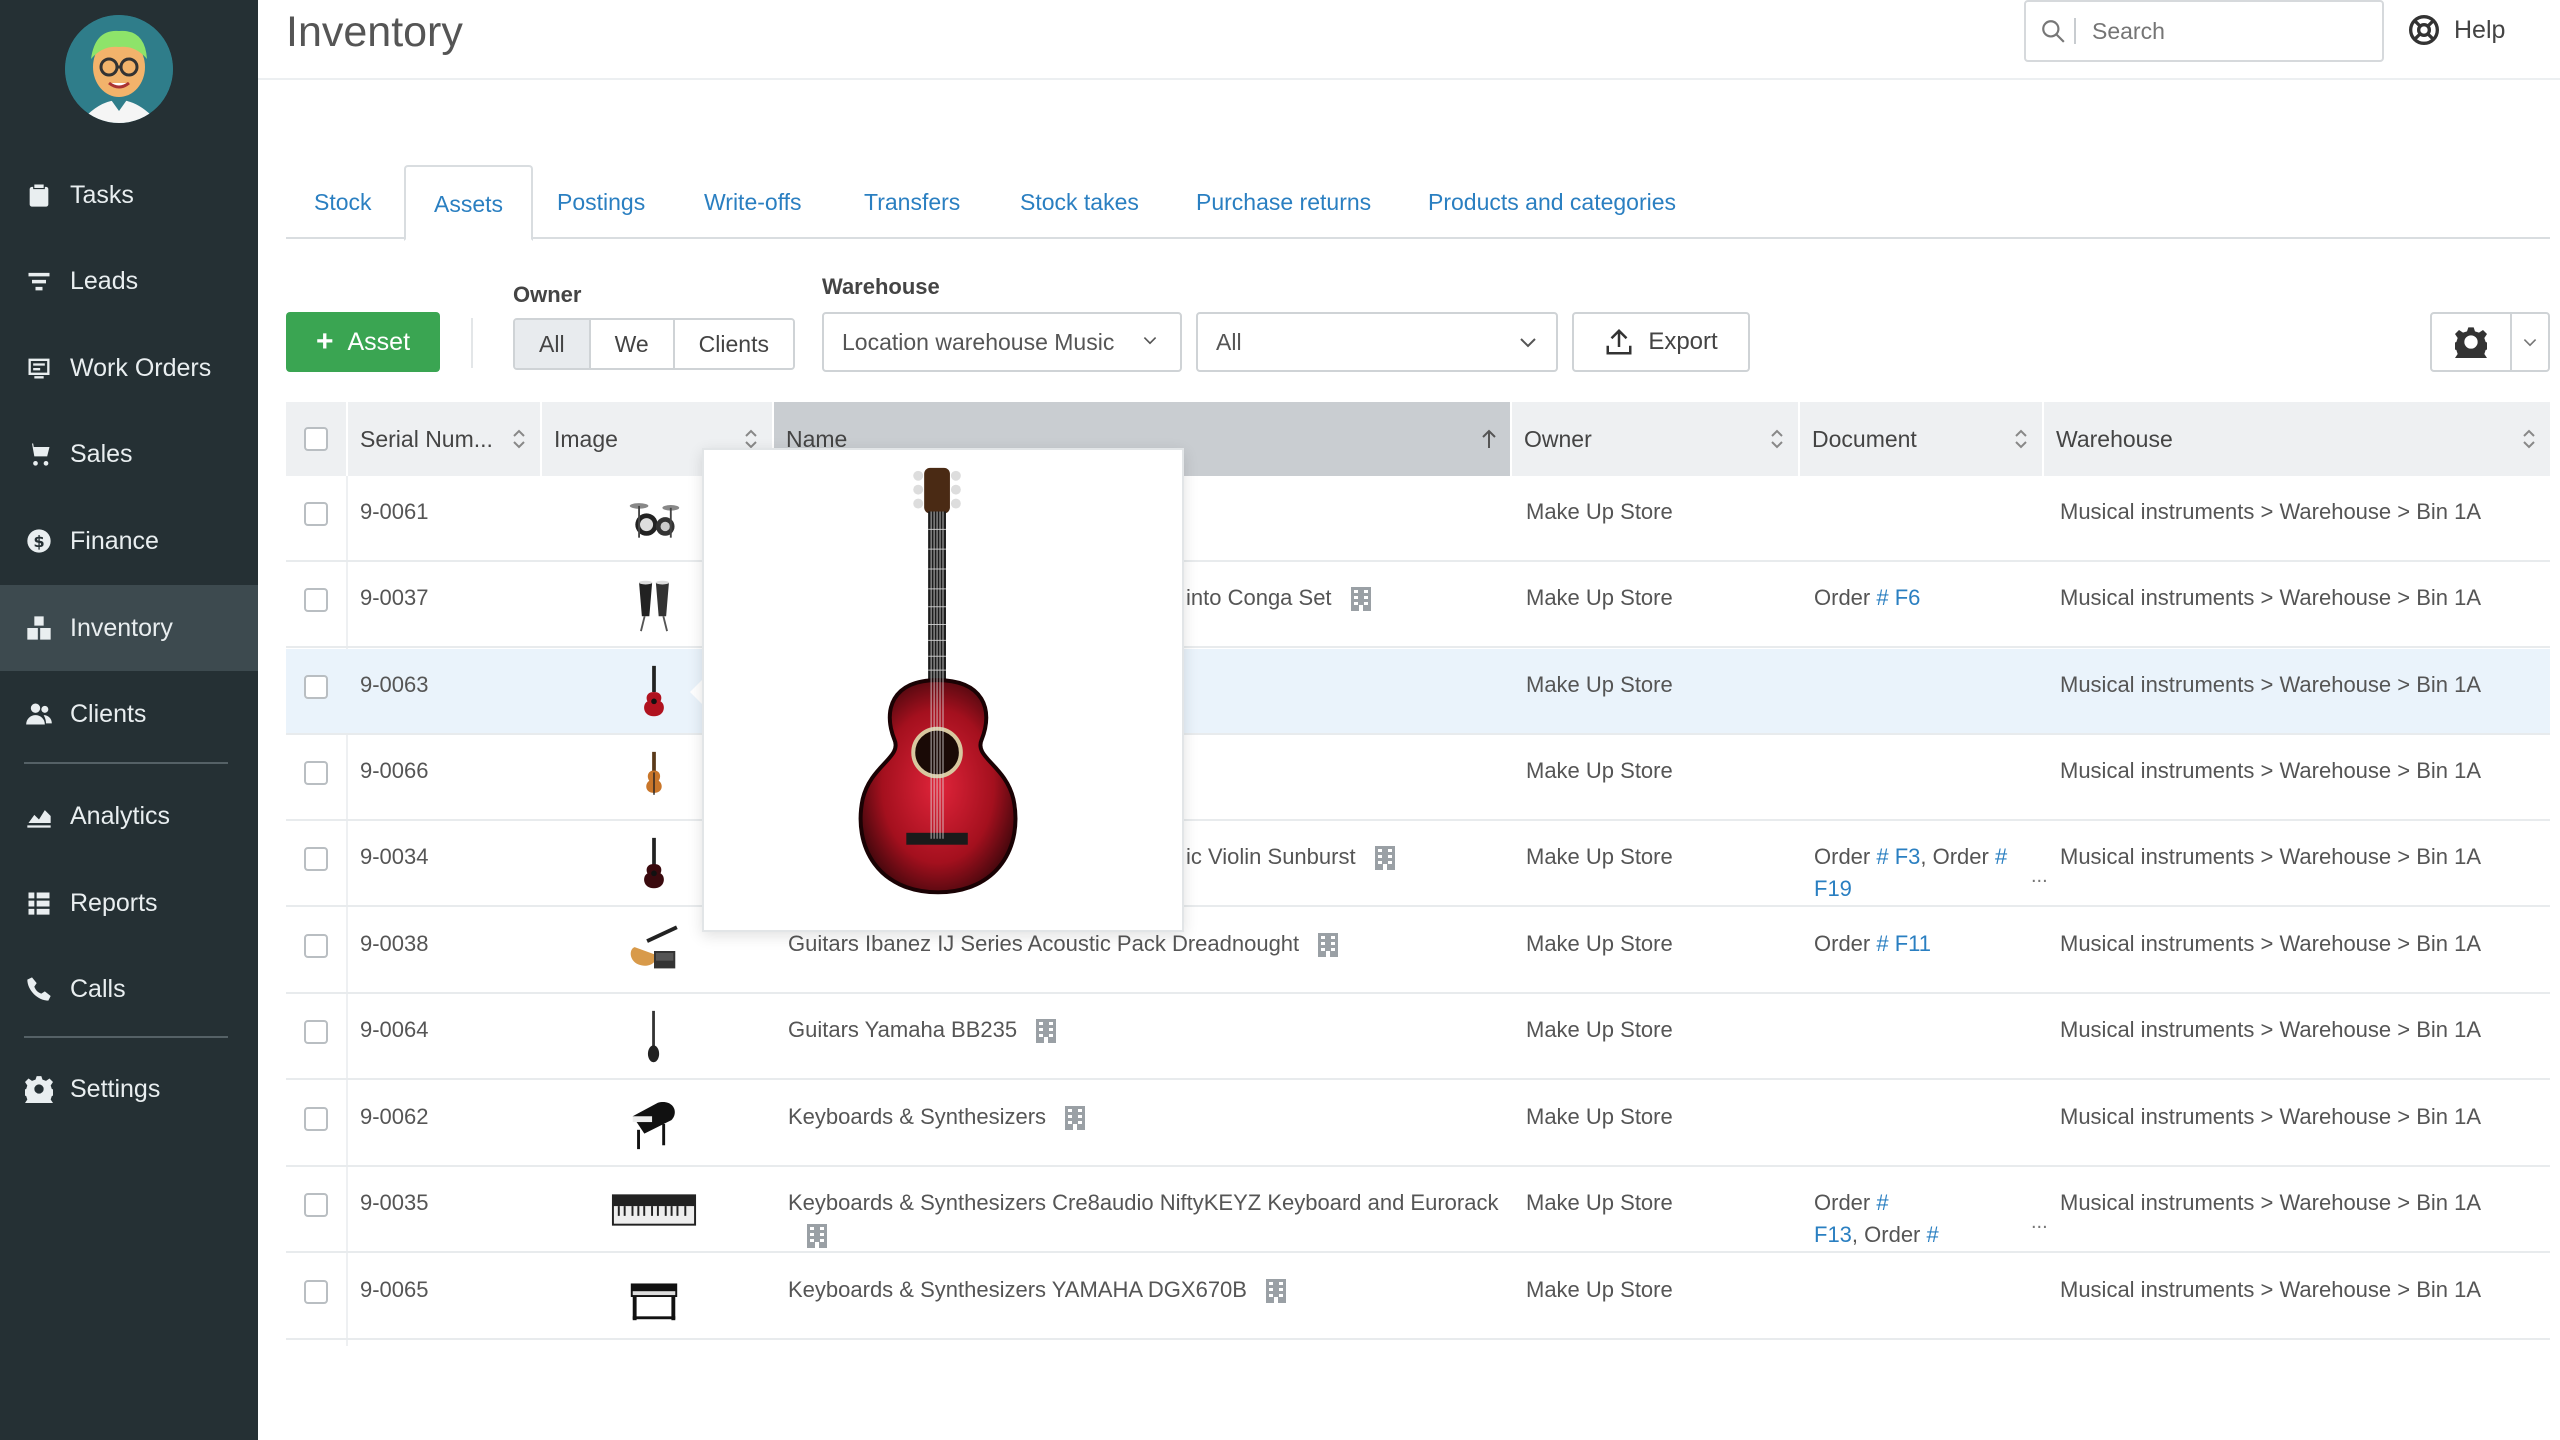 The height and width of the screenshot is (1440, 2560). Describe the element at coordinates (129, 368) in the screenshot. I see `sidebar-item-work-orders: Work Orders` at that location.